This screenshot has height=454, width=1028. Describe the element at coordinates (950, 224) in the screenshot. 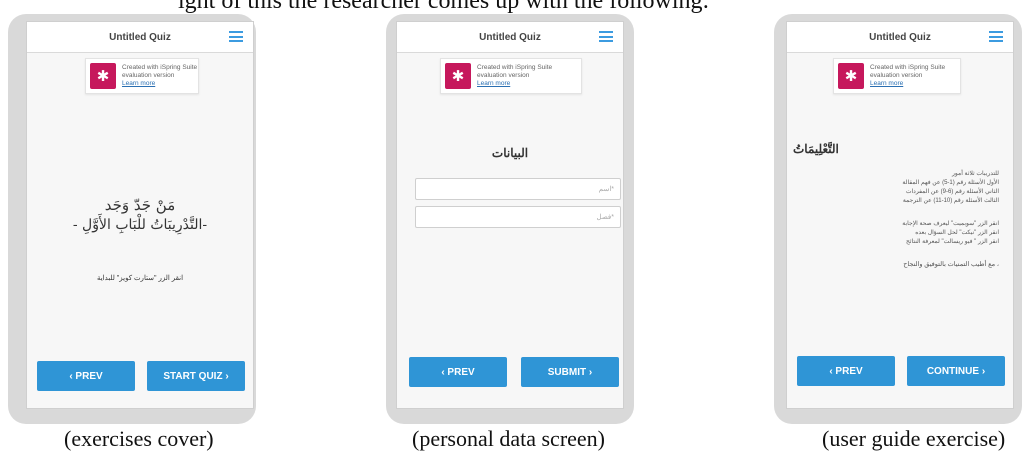

I see `guide-line: انقر الزر "سوبميت" ليعرف صحة الإجابة` at that location.